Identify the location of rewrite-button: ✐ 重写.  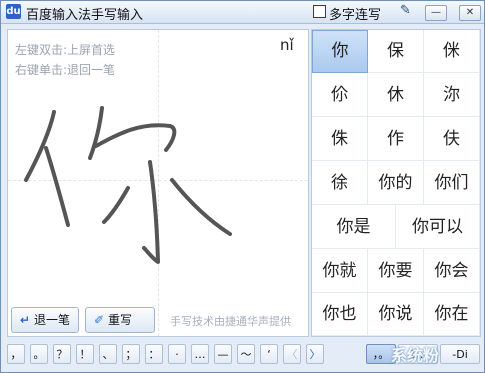
(120, 320).